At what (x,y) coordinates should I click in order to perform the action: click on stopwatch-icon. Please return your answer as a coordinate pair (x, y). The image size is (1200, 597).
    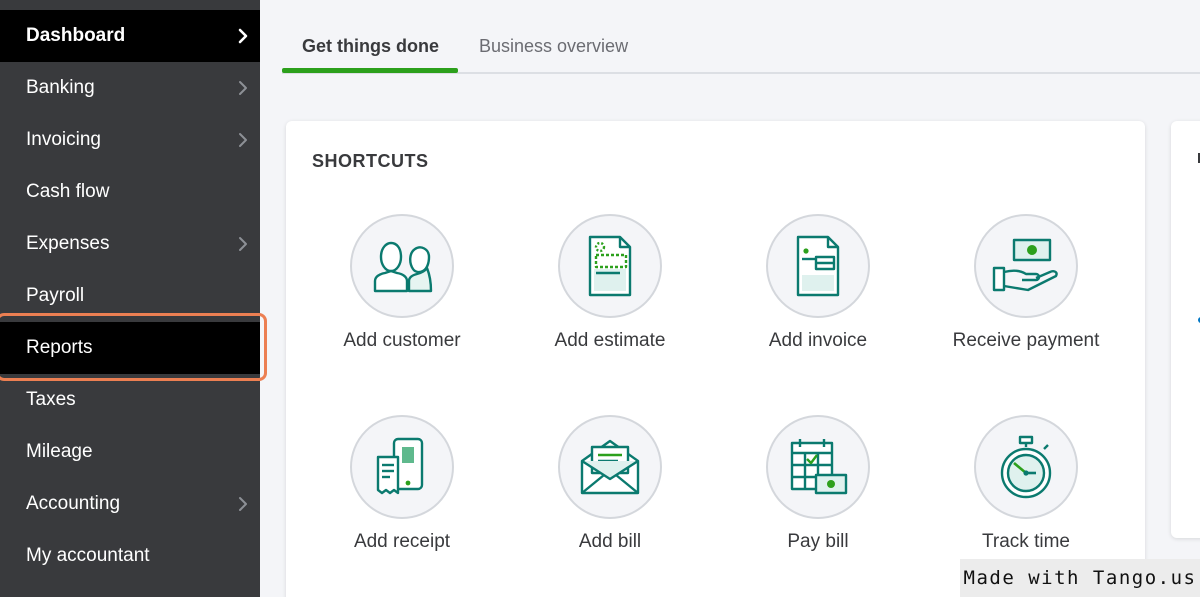
    Looking at the image, I should click on (1026, 467).